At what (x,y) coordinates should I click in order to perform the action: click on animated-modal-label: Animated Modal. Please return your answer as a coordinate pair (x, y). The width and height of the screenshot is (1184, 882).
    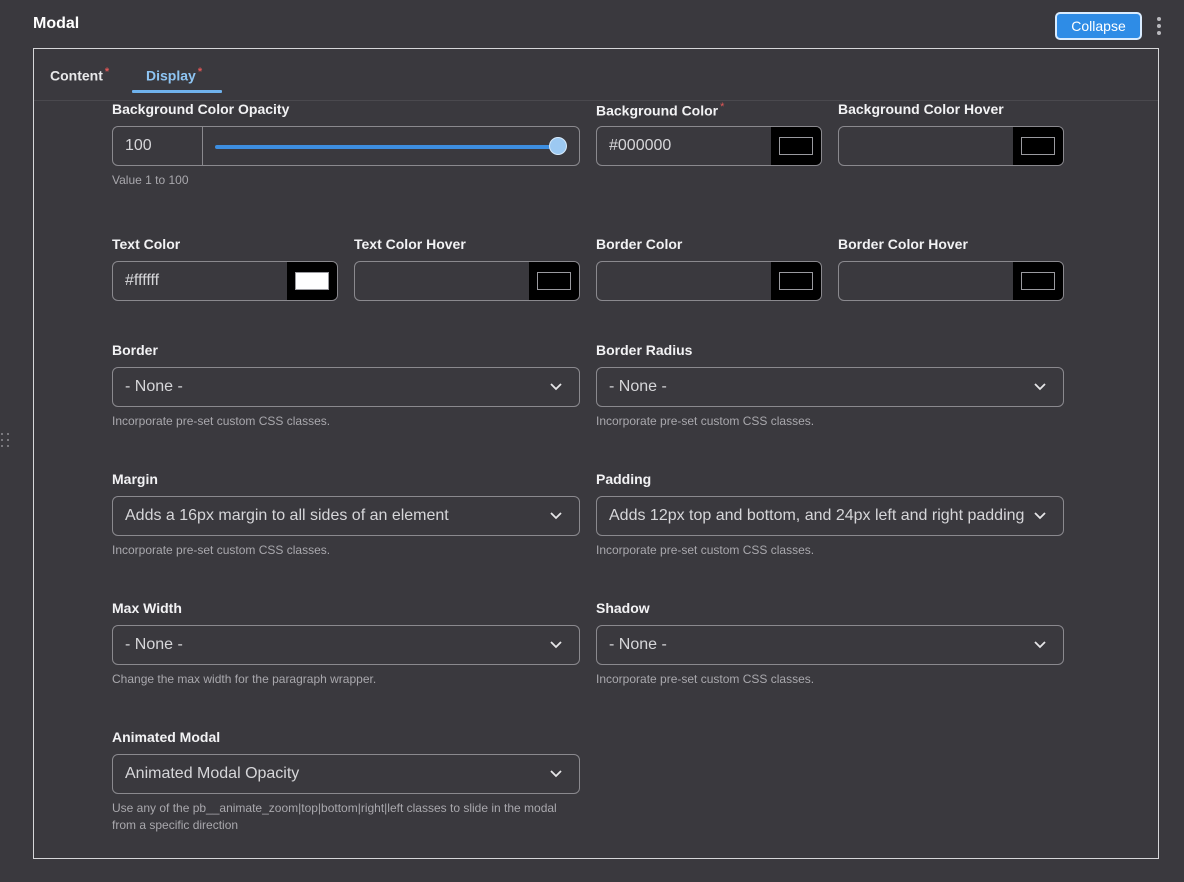
    Looking at the image, I should click on (166, 737).